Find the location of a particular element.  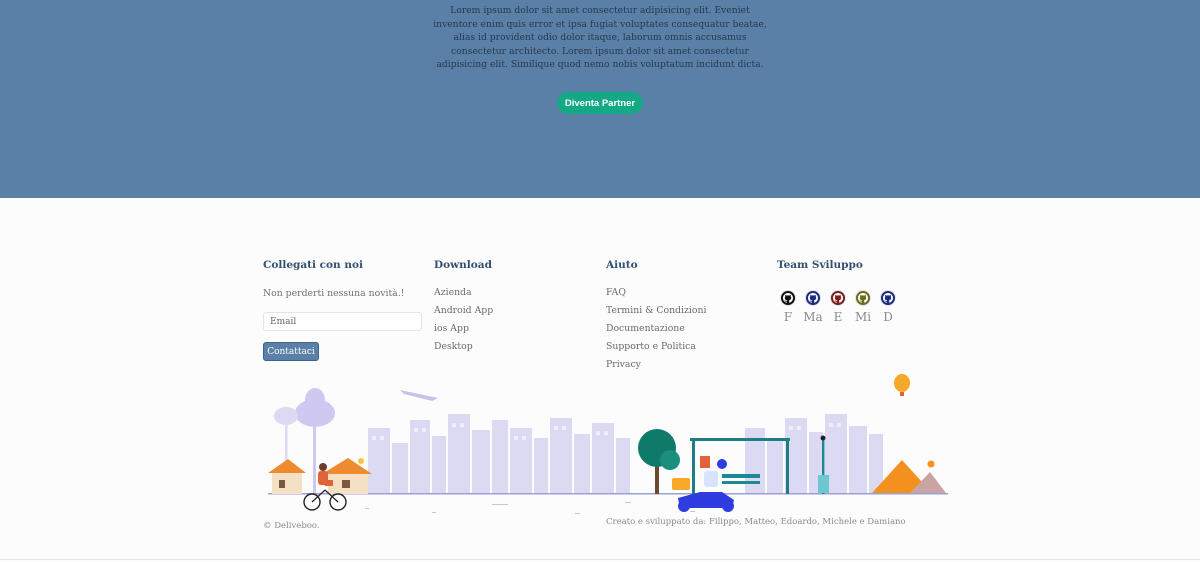

download-link-desktop: Desktop is located at coordinates (453, 346).